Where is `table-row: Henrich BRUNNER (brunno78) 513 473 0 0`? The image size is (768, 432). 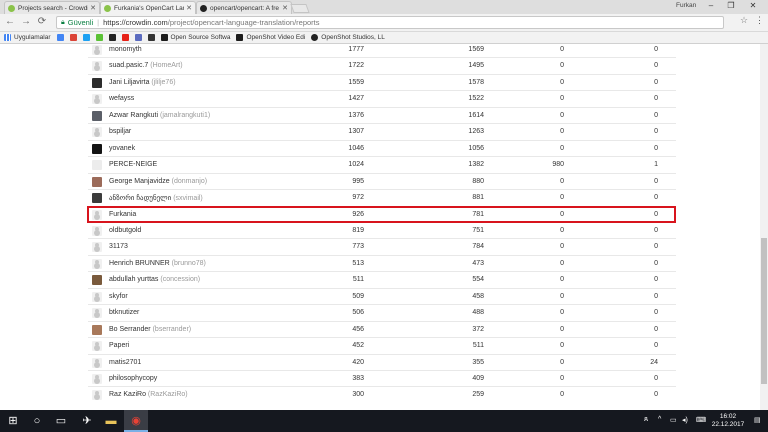
table-row: Henrich BRUNNER (brunno78) 513 473 0 0 is located at coordinates (382, 262).